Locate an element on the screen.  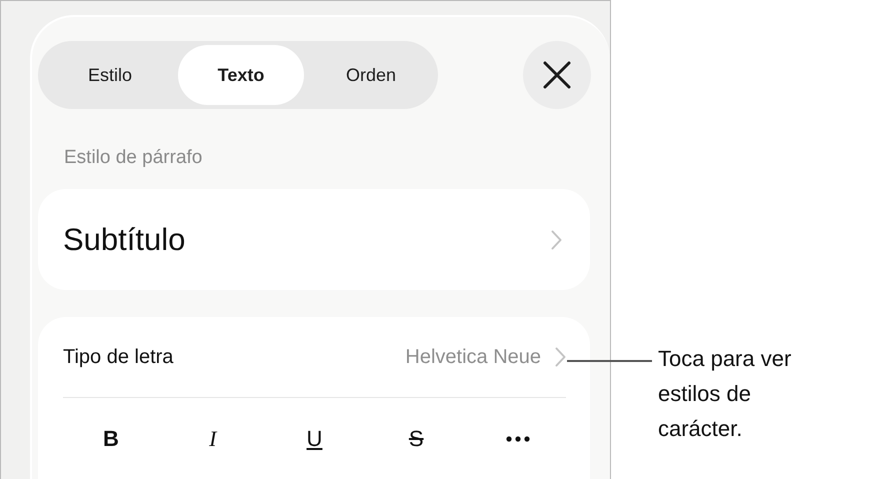
font-row: Tipo de letra Helvetica Neue is located at coordinates (314, 357).